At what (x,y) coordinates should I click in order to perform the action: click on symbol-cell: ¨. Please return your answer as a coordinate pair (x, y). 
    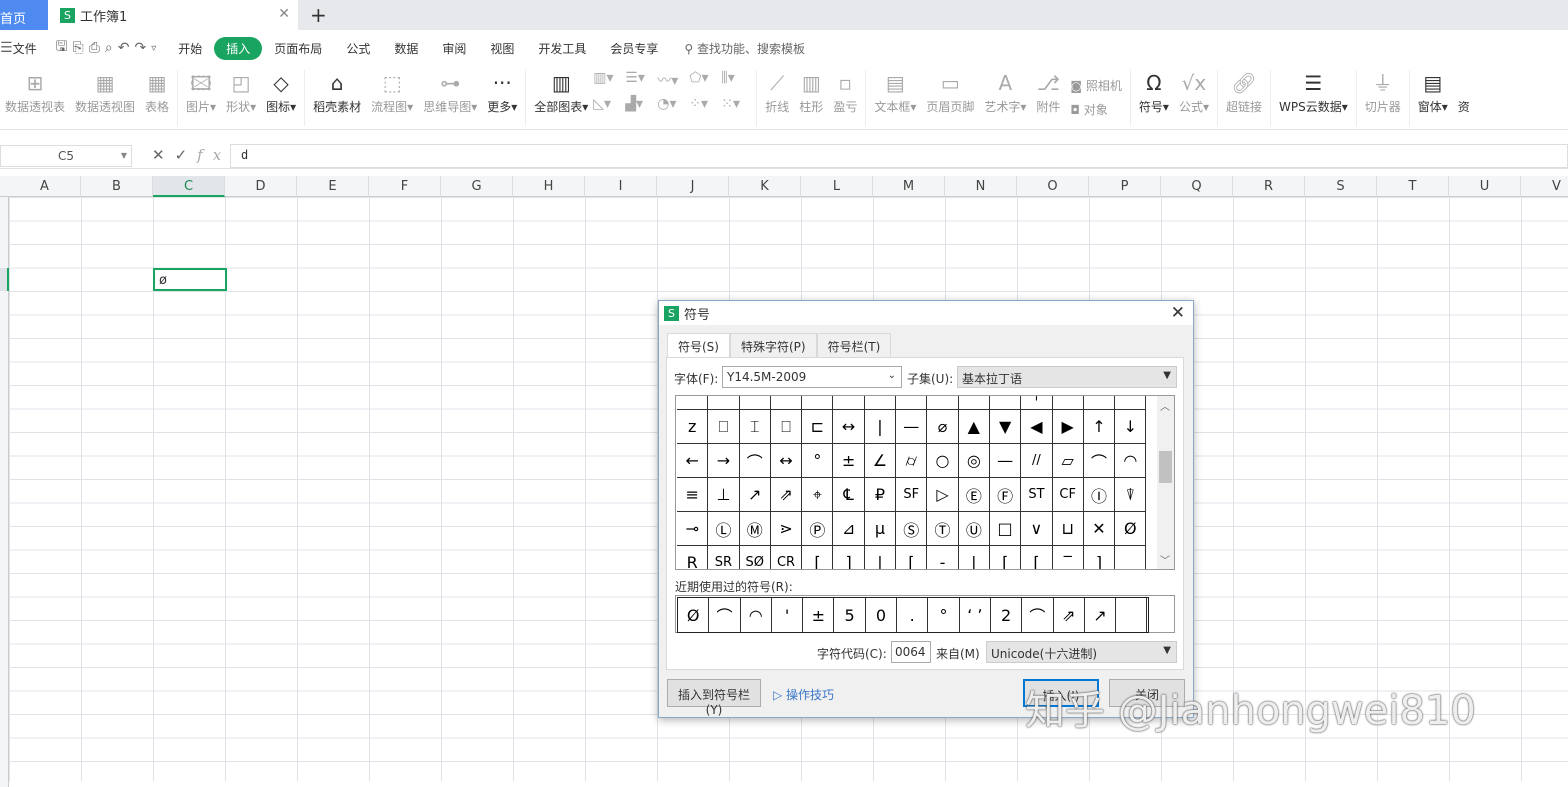
    Looking at the image, I should click on (1099, 403).